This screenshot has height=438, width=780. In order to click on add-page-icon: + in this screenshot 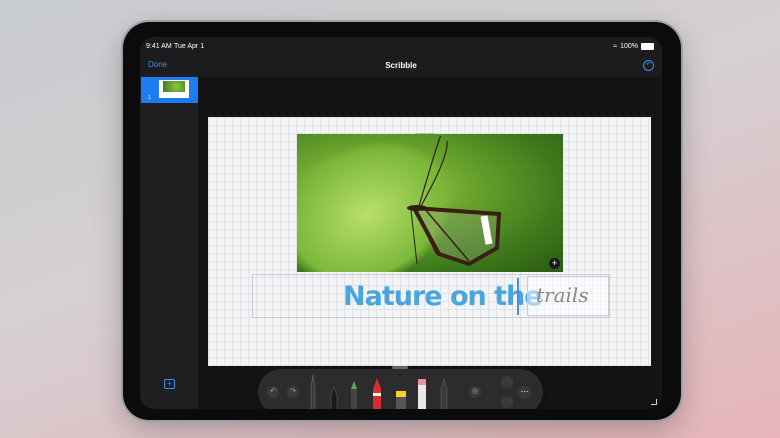, I will do `click(169, 384)`.